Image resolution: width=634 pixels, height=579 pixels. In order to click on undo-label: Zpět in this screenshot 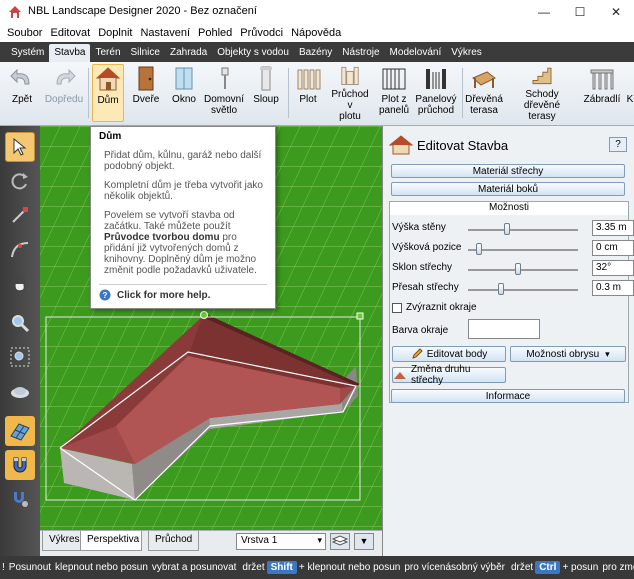, I will do `click(21, 99)`.